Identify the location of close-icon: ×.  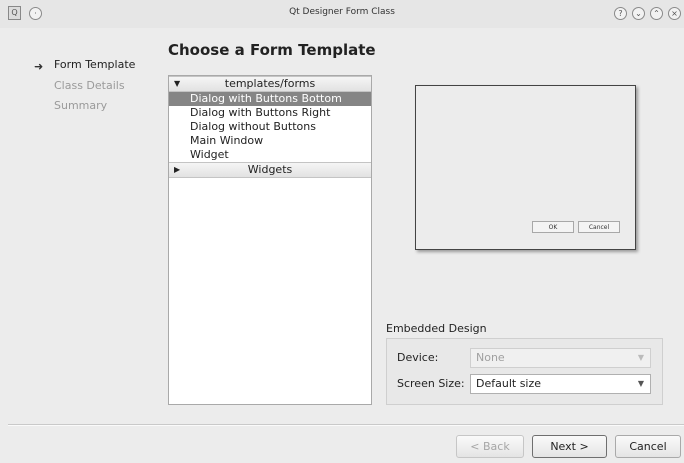
(674, 13).